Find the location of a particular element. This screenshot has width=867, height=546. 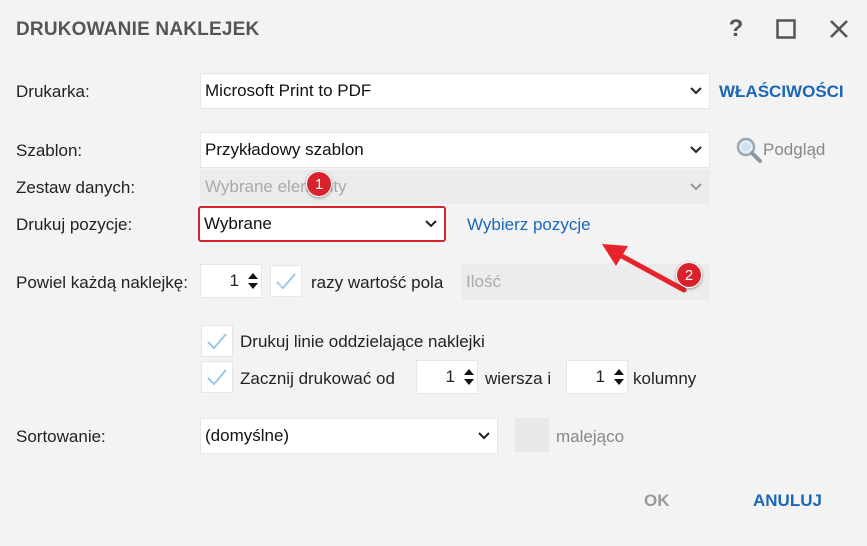

maximize-icon is located at coordinates (786, 29).